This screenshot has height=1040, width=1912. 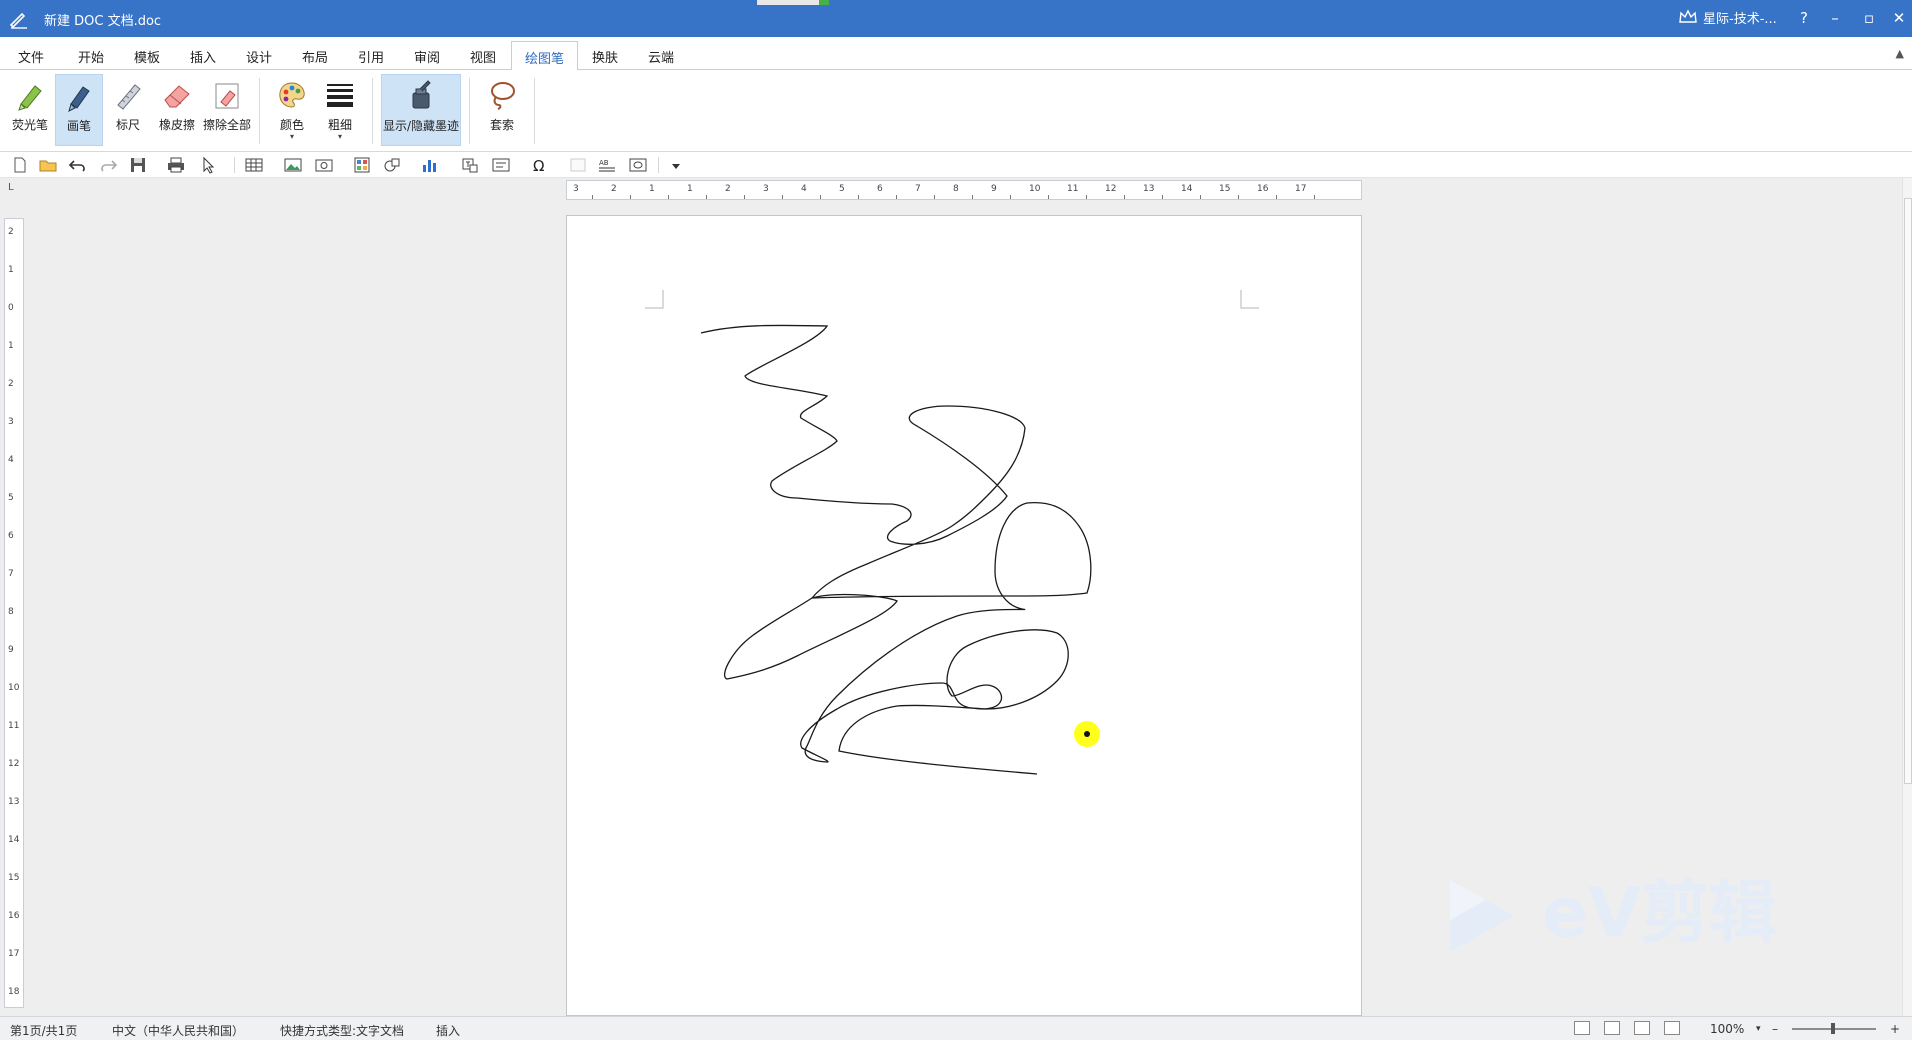 I want to click on menu-skin: 换肤, so click(x=605, y=56).